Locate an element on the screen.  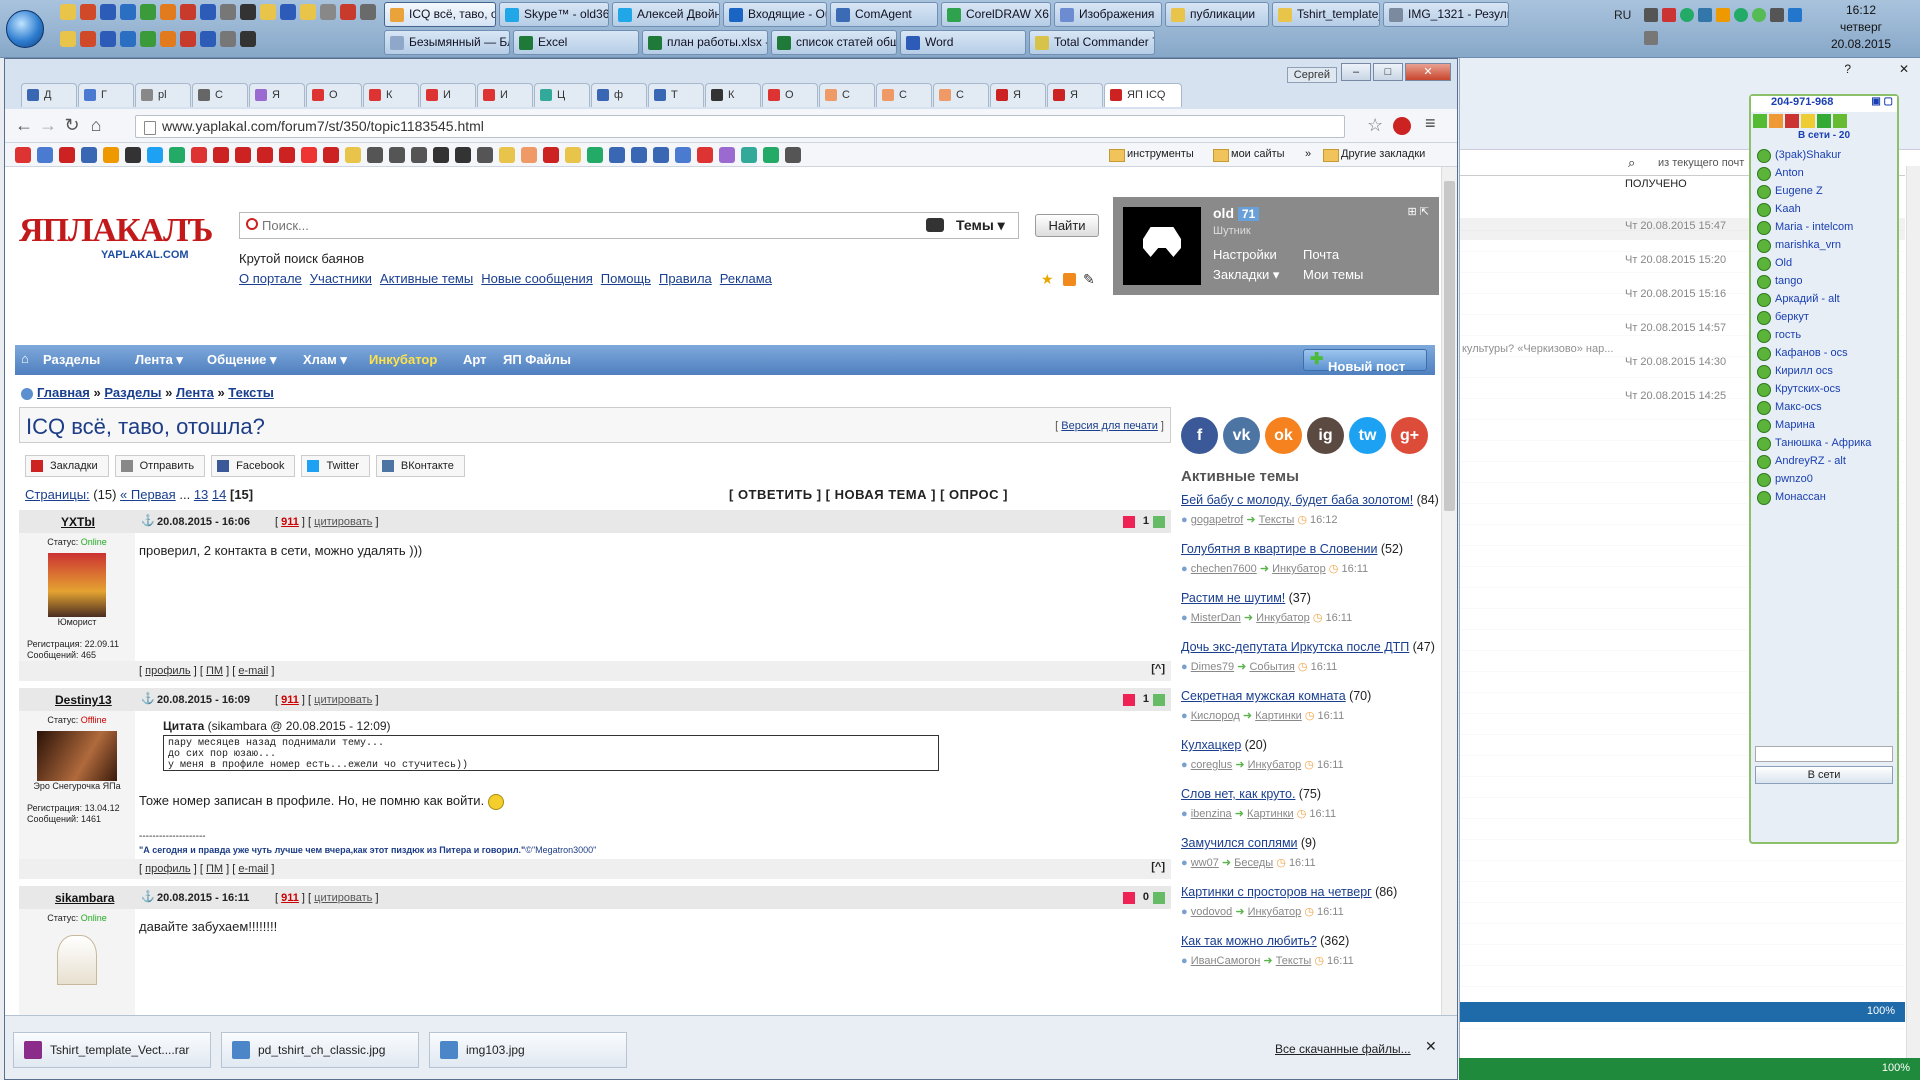
browser-tab: Ц is located at coordinates (562, 95).